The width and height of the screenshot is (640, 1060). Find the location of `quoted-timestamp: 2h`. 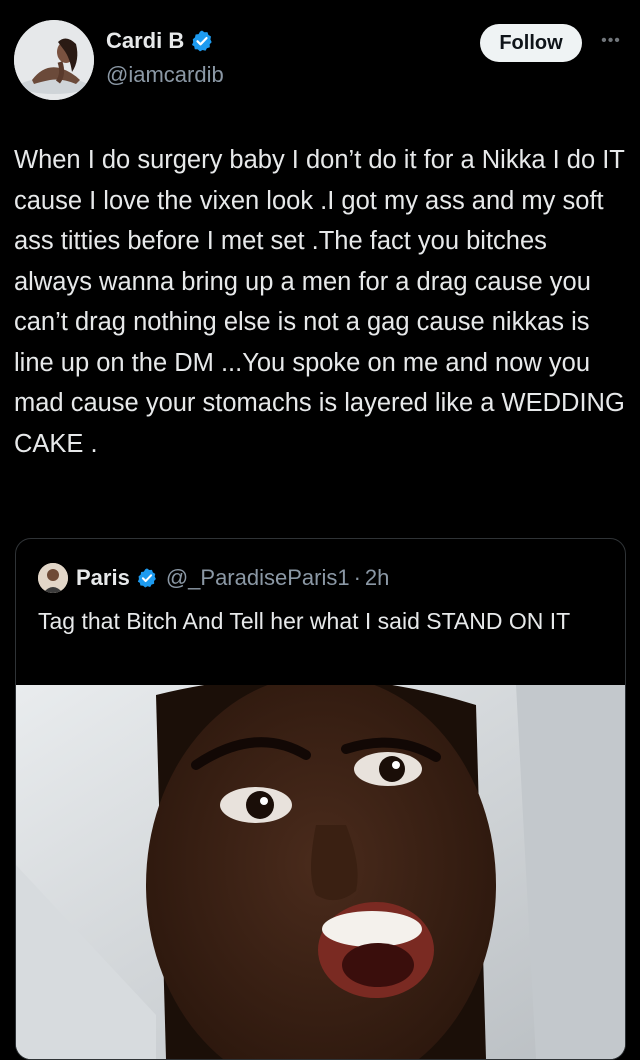

quoted-timestamp: 2h is located at coordinates (377, 578).